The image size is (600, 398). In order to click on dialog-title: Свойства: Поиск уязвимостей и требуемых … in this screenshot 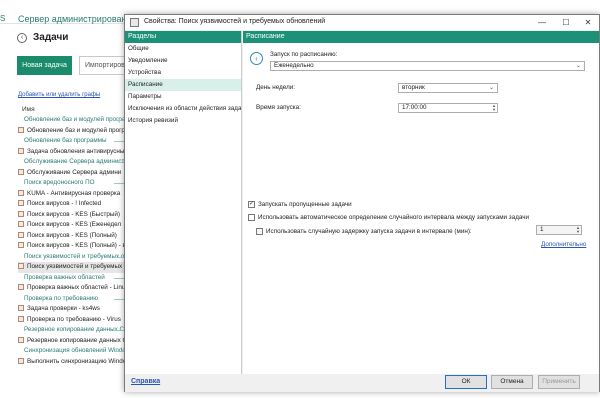, I will do `click(235, 21)`.